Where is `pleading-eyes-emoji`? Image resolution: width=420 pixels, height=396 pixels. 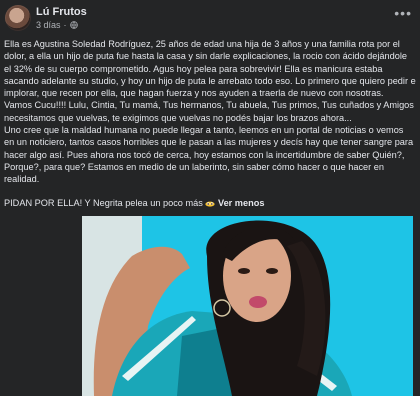 pleading-eyes-emoji is located at coordinates (210, 204).